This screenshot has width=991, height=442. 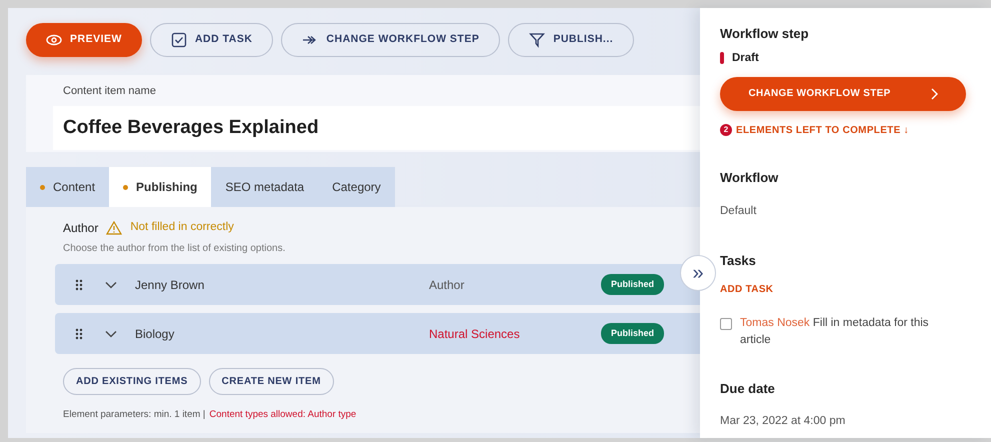 I want to click on due-date: Mar 23, 2022 at 4:00 pm, so click(x=783, y=421).